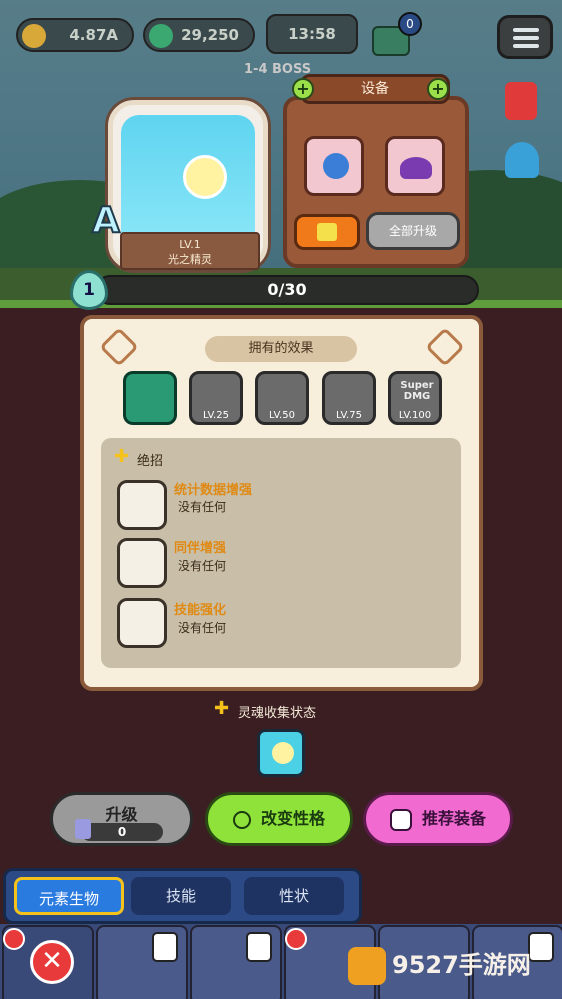 Image resolution: width=562 pixels, height=999 pixels. I want to click on skill-name-3: 技能强化, so click(200, 610).